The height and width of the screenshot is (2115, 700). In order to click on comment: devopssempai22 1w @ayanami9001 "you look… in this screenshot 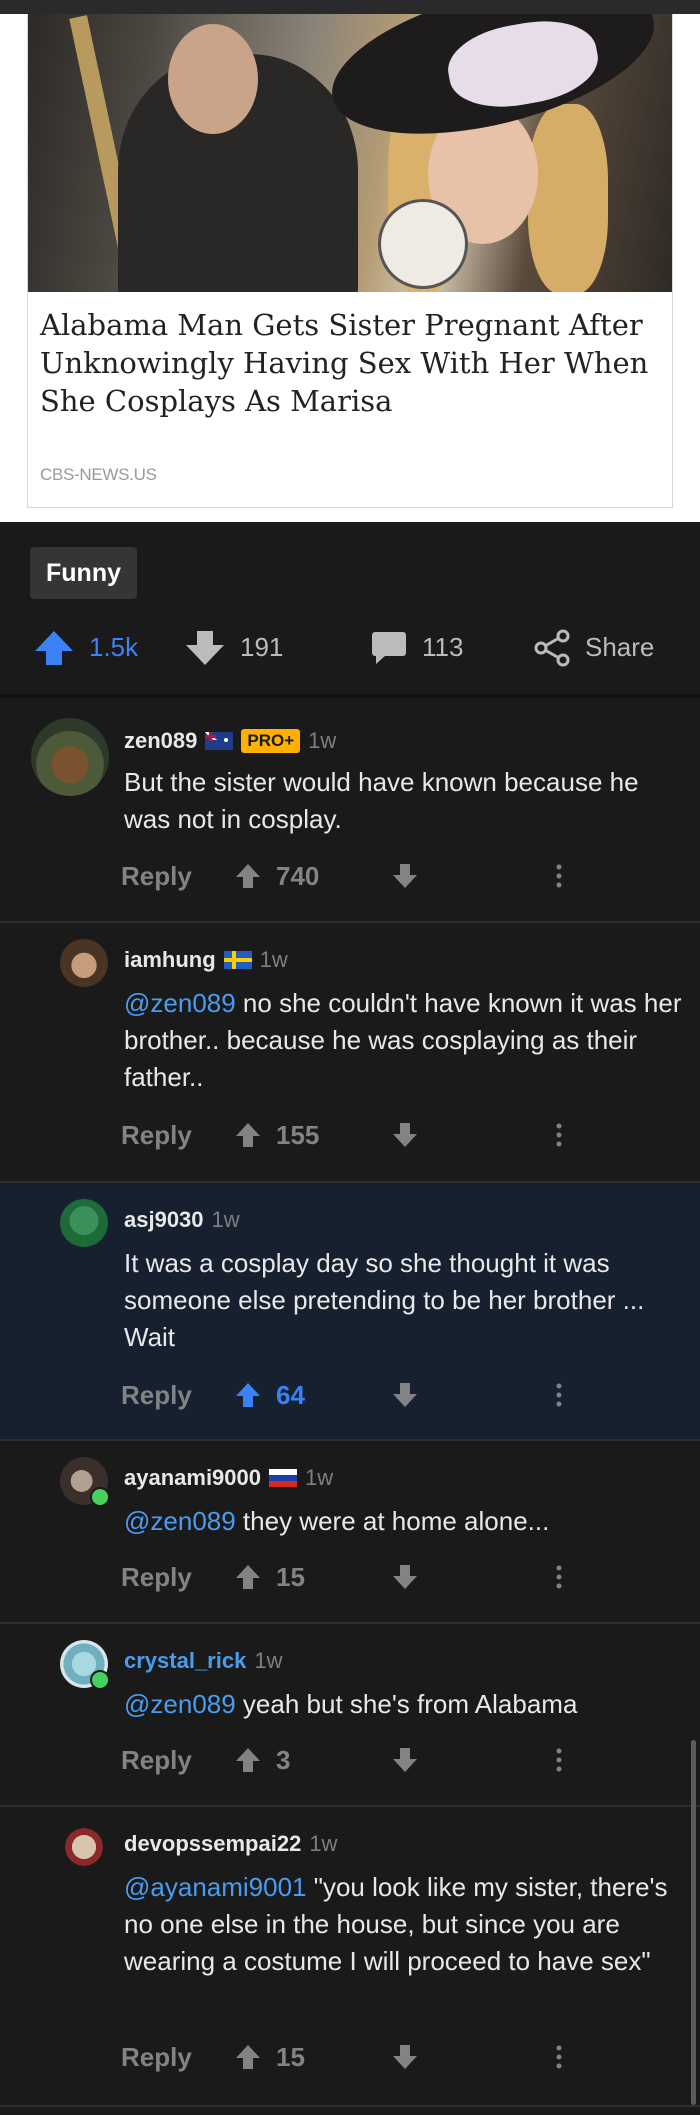, I will do `click(350, 1957)`.